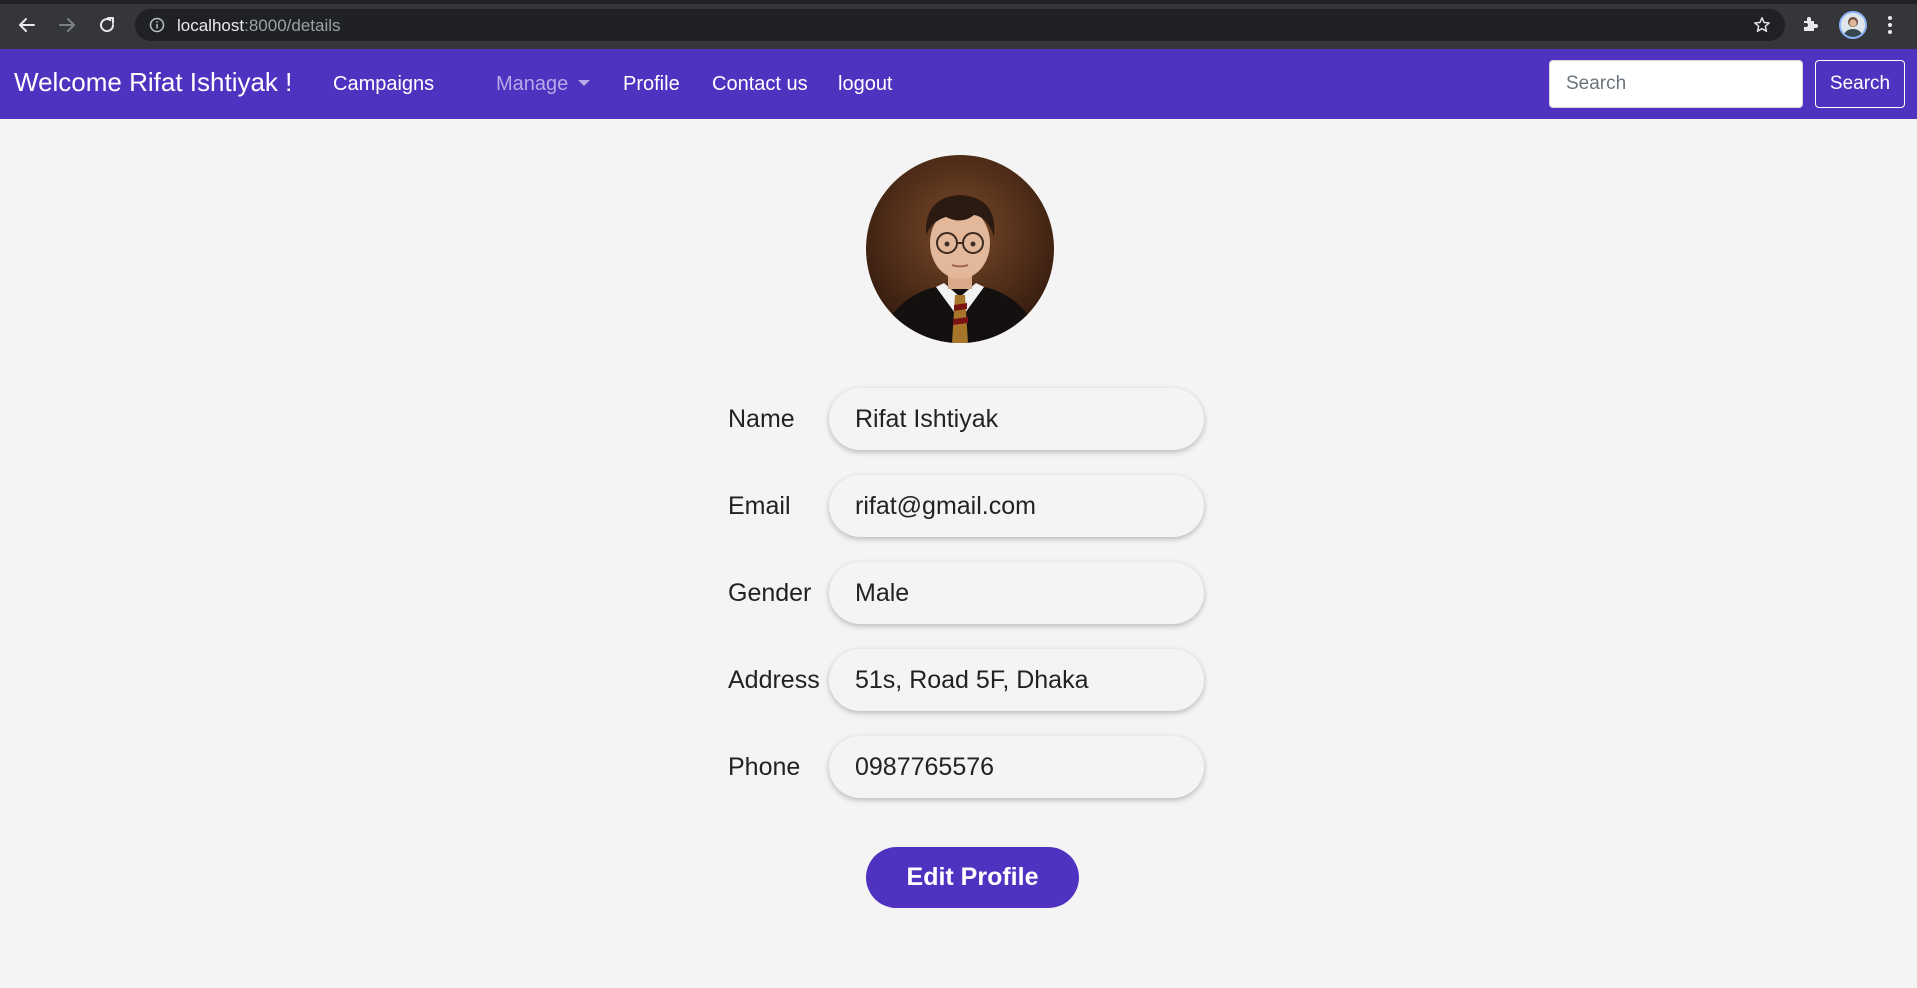 This screenshot has width=1917, height=988. What do you see at coordinates (157, 25) in the screenshot?
I see `info-icon` at bounding box center [157, 25].